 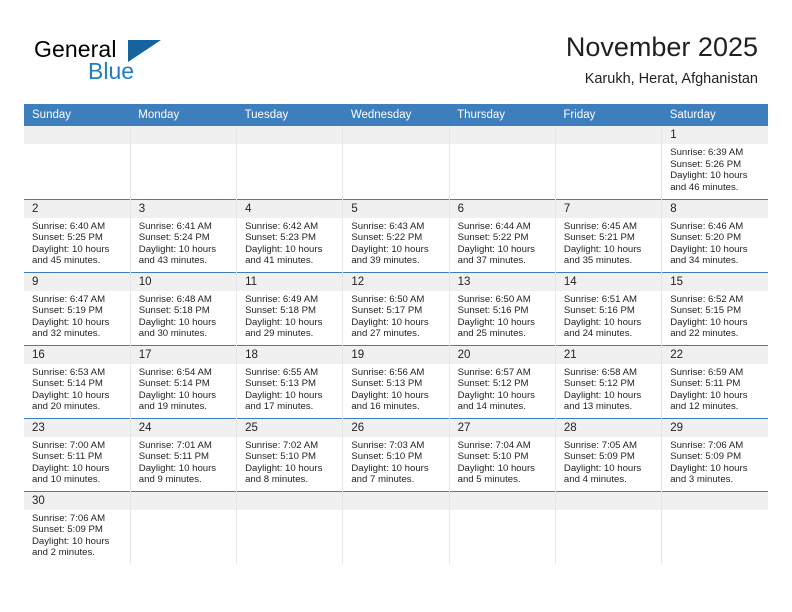 What do you see at coordinates (709, 328) in the screenshot?
I see `daylight-text: Daylight: 10 hours and 22 minutes.` at bounding box center [709, 328].